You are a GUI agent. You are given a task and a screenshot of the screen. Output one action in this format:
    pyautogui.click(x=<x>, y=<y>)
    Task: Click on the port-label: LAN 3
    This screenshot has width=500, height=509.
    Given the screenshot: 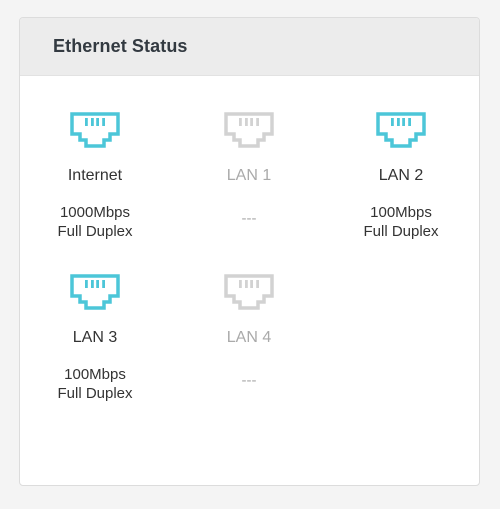 What is the action you would take?
    pyautogui.click(x=95, y=337)
    